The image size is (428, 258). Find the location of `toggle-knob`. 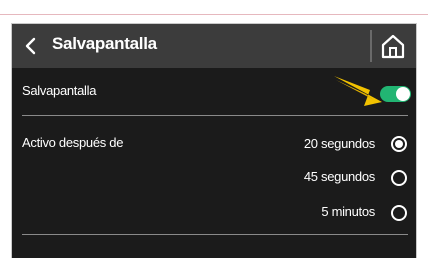

toggle-knob is located at coordinates (403, 94).